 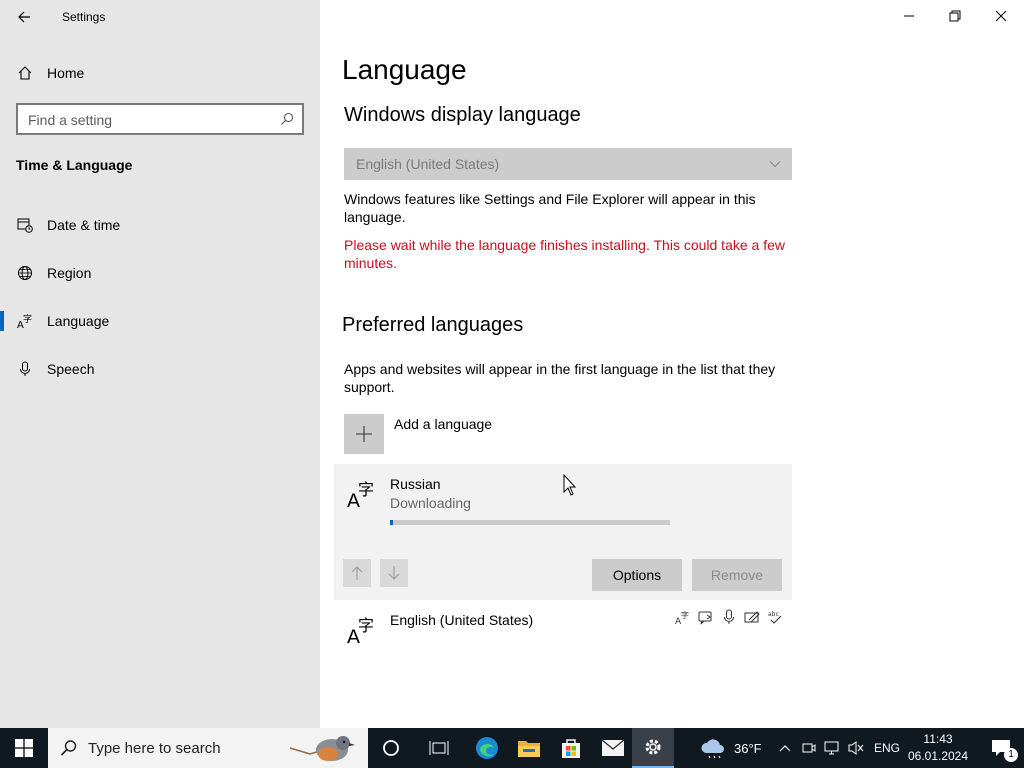 I want to click on mail-icon, so click(x=613, y=747).